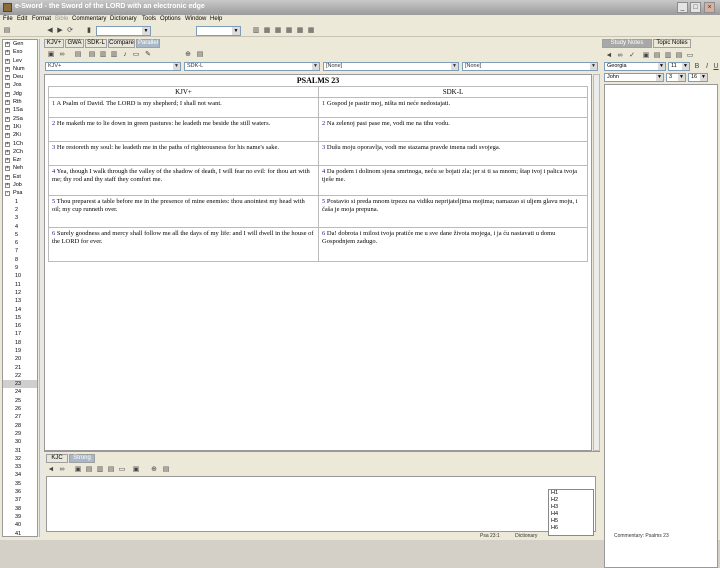 The height and width of the screenshot is (568, 720). I want to click on chapter-item: 20, so click(20, 359).